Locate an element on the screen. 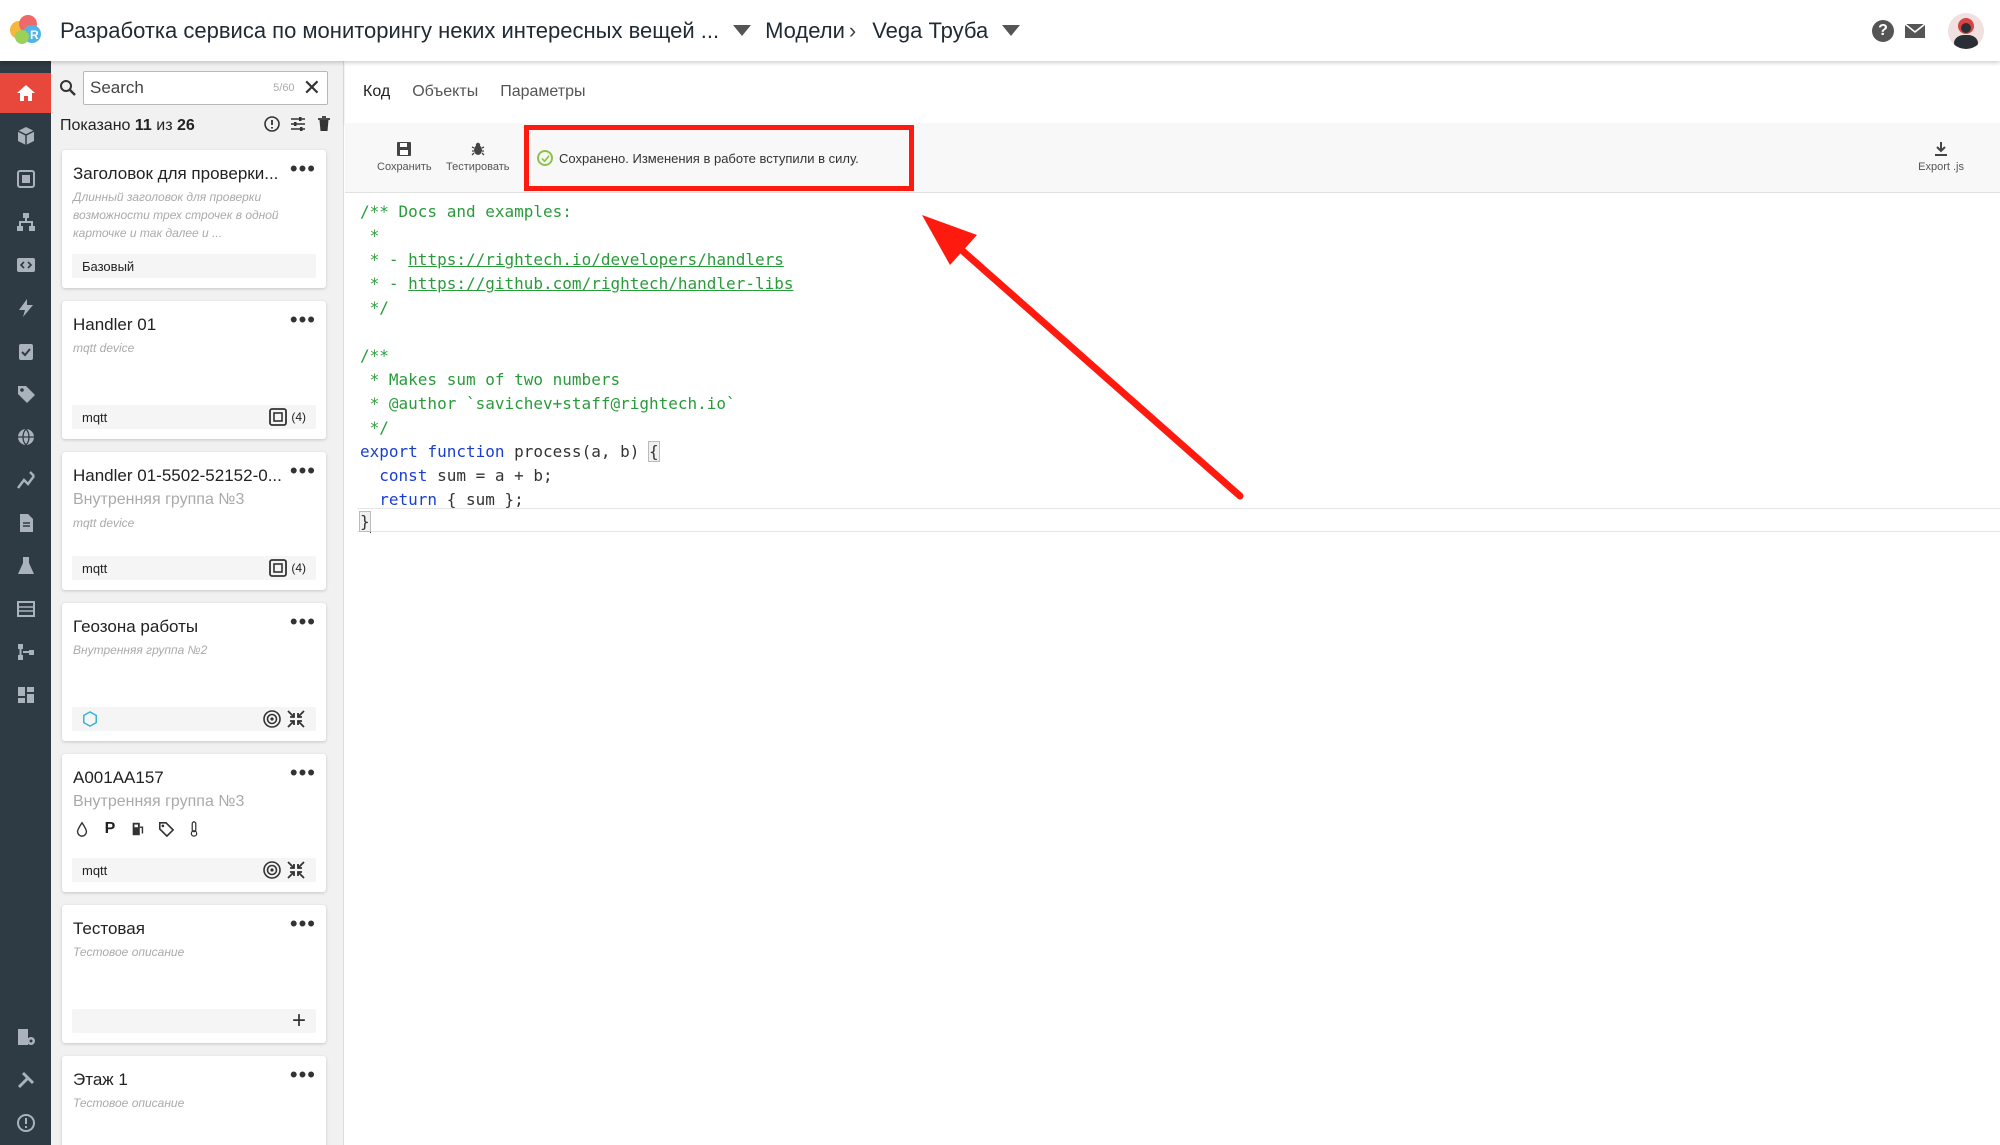 This screenshot has width=2000, height=1145. alert-filter-icon is located at coordinates (272, 124).